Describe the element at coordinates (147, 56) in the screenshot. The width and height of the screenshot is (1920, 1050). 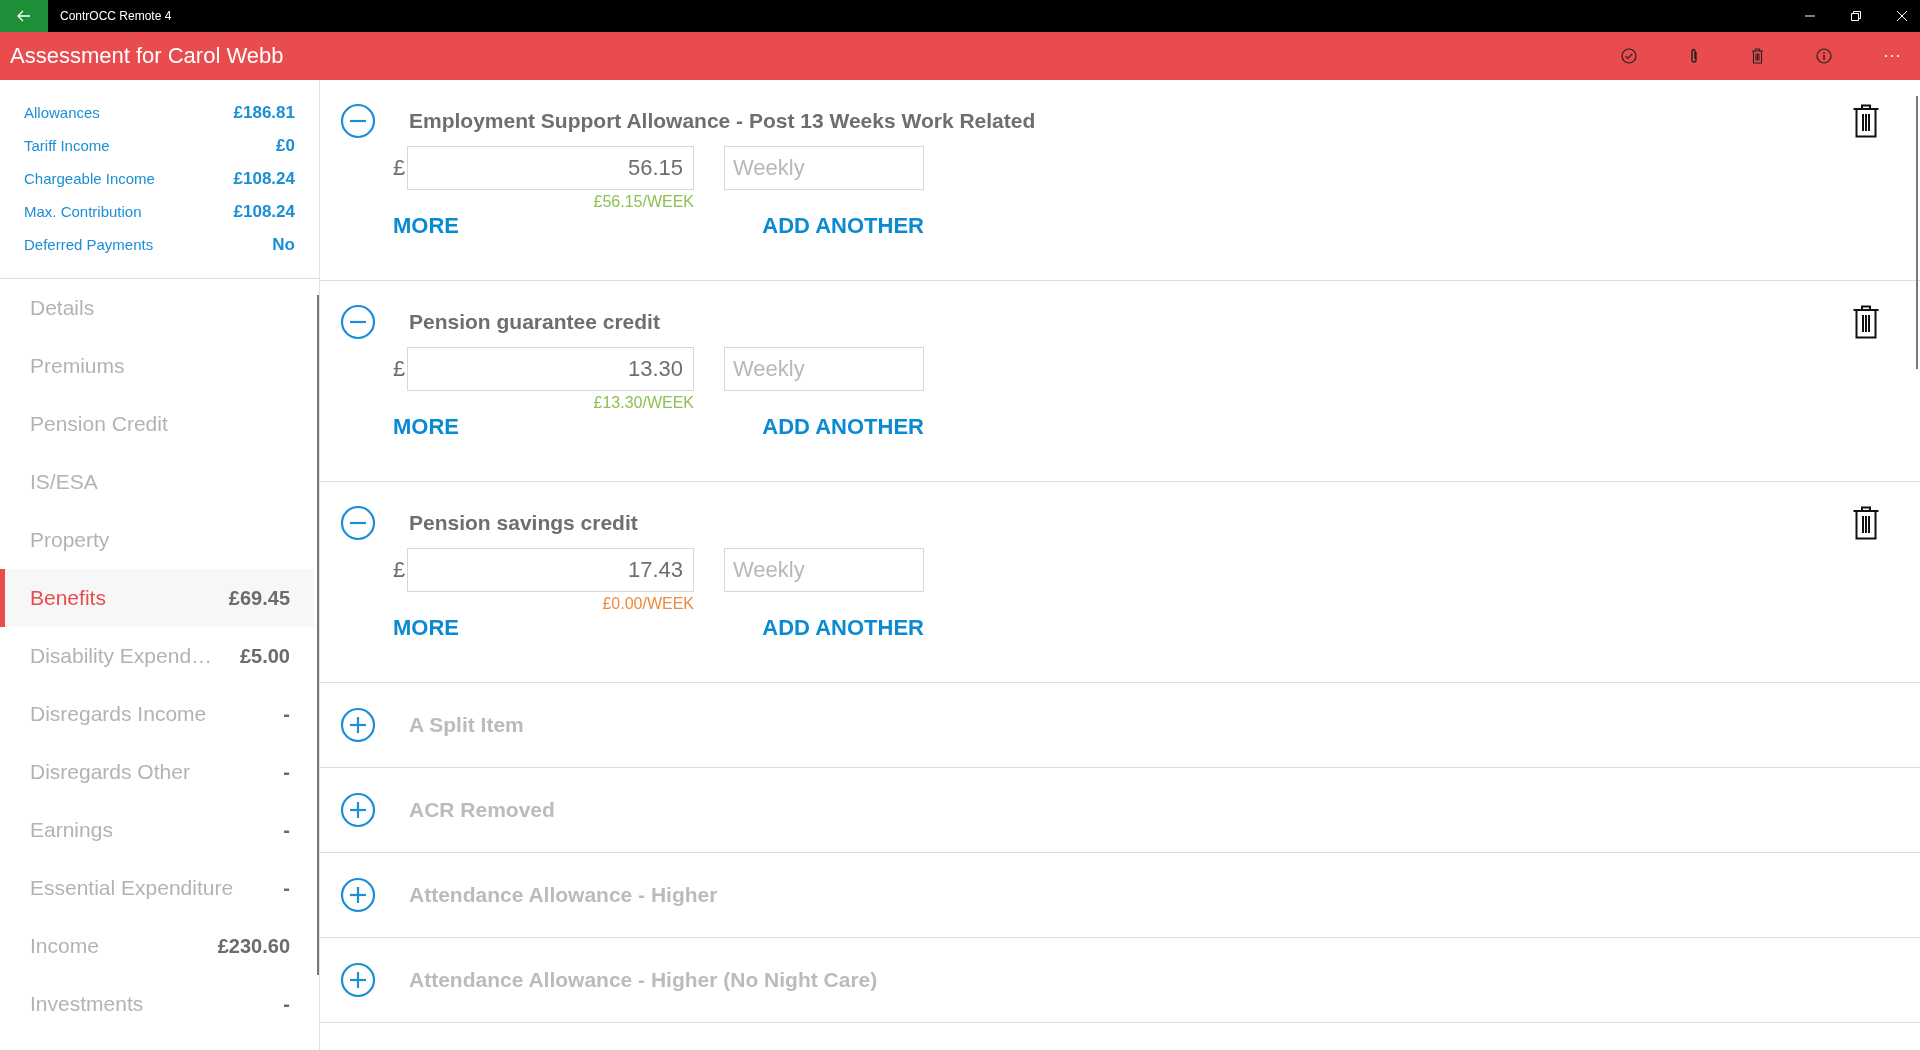
I see `page-title: Assessment for Carol Webb` at that location.